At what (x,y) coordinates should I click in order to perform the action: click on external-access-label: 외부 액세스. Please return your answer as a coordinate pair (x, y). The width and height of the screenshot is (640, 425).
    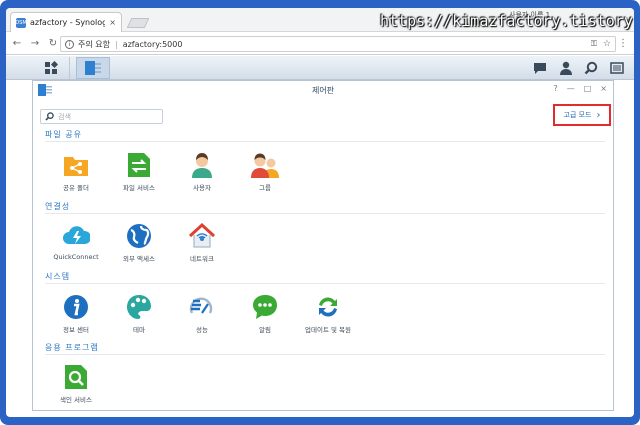
    Looking at the image, I should click on (139, 259).